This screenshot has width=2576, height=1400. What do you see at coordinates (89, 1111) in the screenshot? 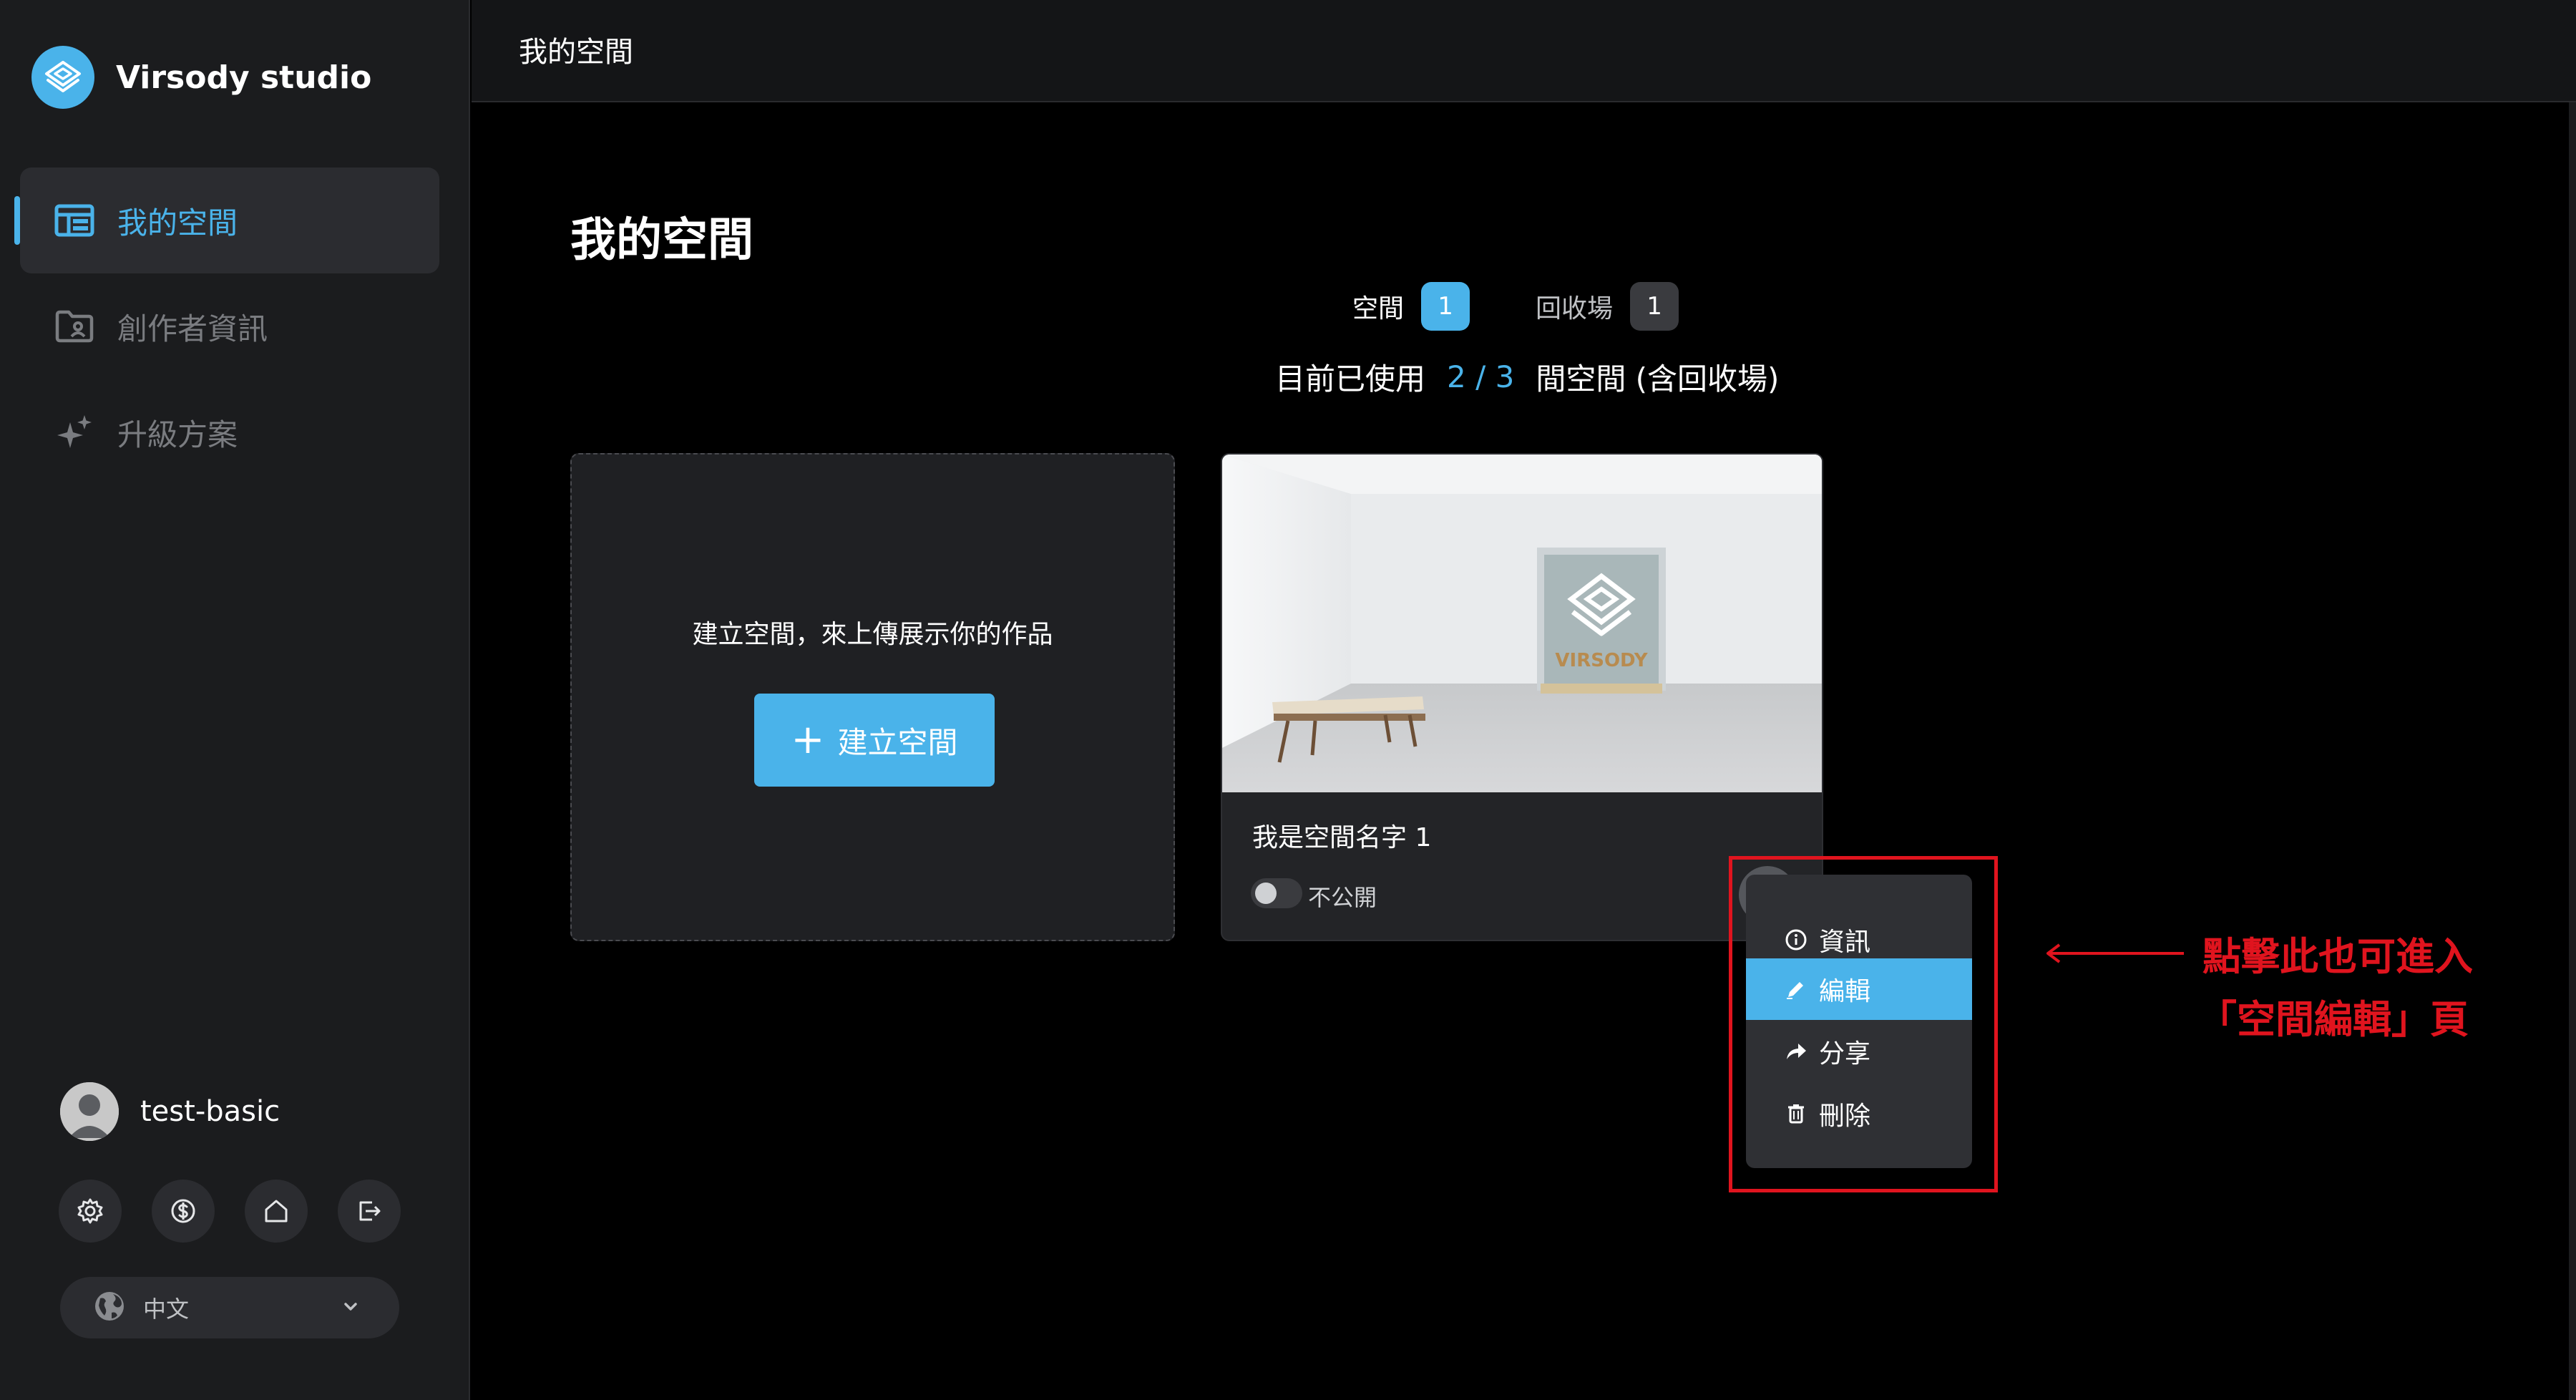
I see `avatar` at bounding box center [89, 1111].